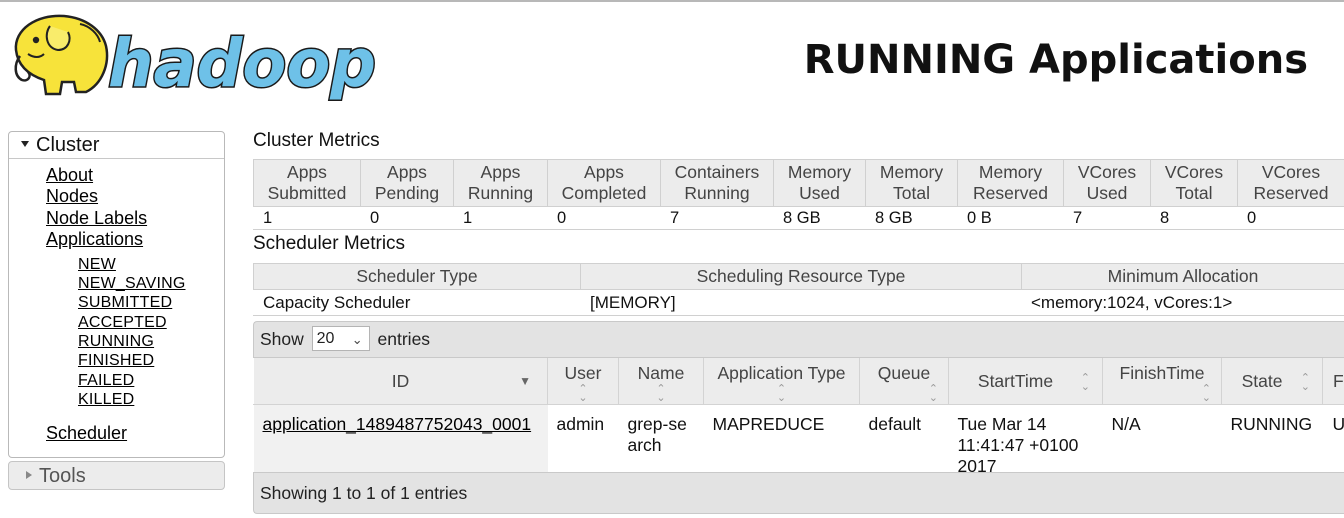  I want to click on nav-link-node-labels: Node Labels, so click(96, 218).